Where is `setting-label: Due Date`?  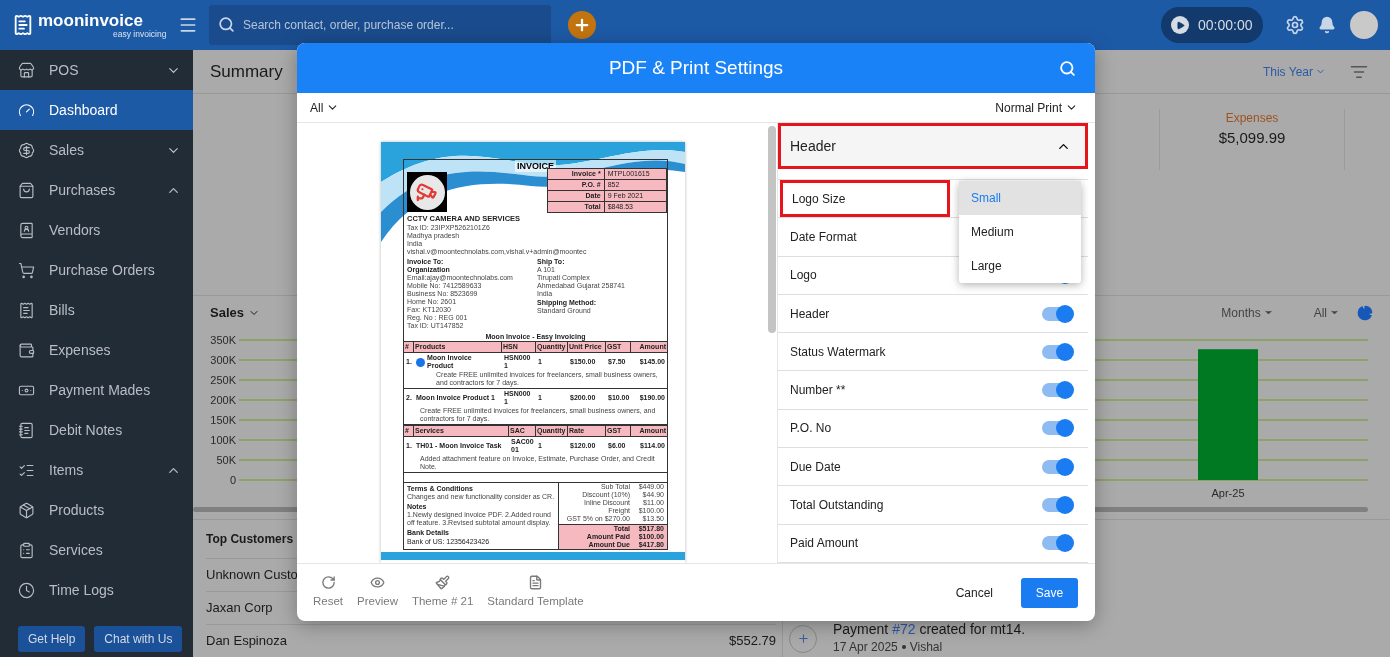 setting-label: Due Date is located at coordinates (815, 467).